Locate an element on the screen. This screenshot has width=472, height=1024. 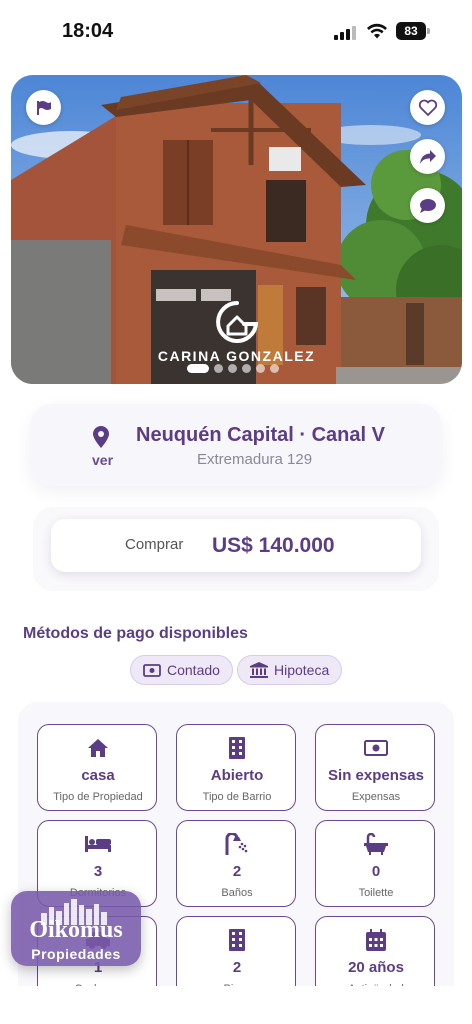
feature-property-type: casa Tipo de Propiedad is located at coordinates (97, 767).